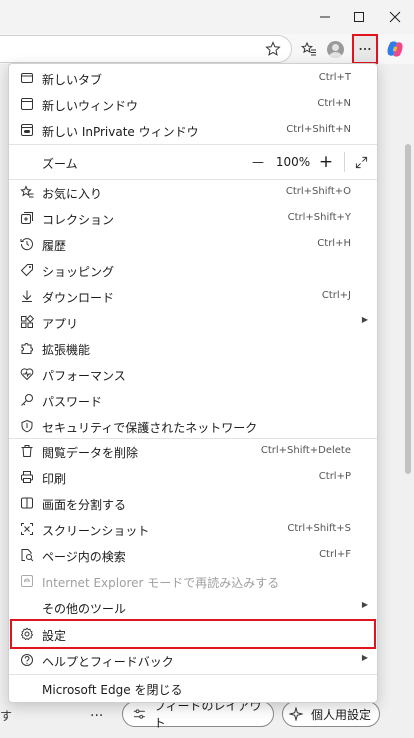  I want to click on more-dots-icon, so click(365, 49).